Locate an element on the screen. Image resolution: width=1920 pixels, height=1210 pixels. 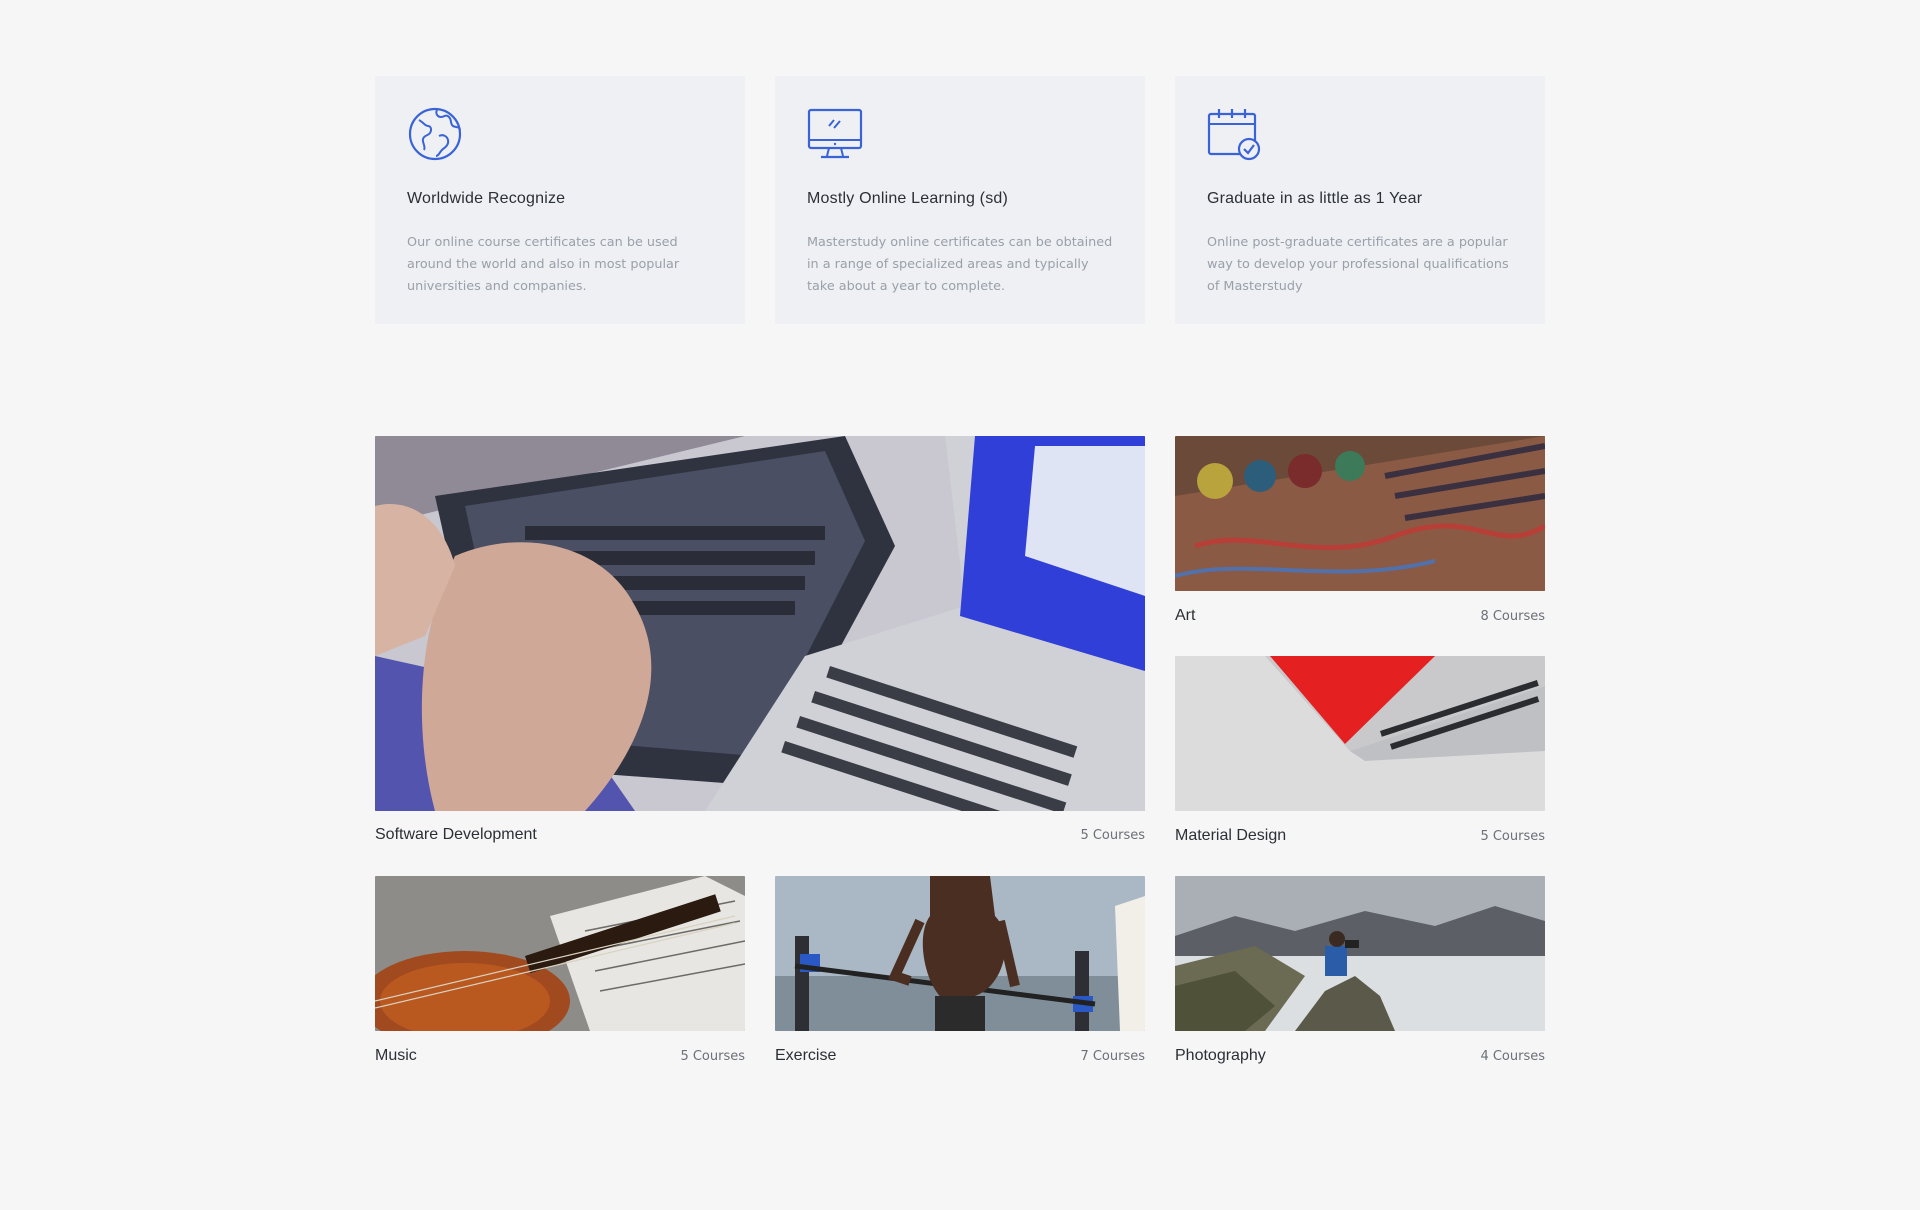
category-exercise: Exercise 7 Courses is located at coordinates (960, 971).